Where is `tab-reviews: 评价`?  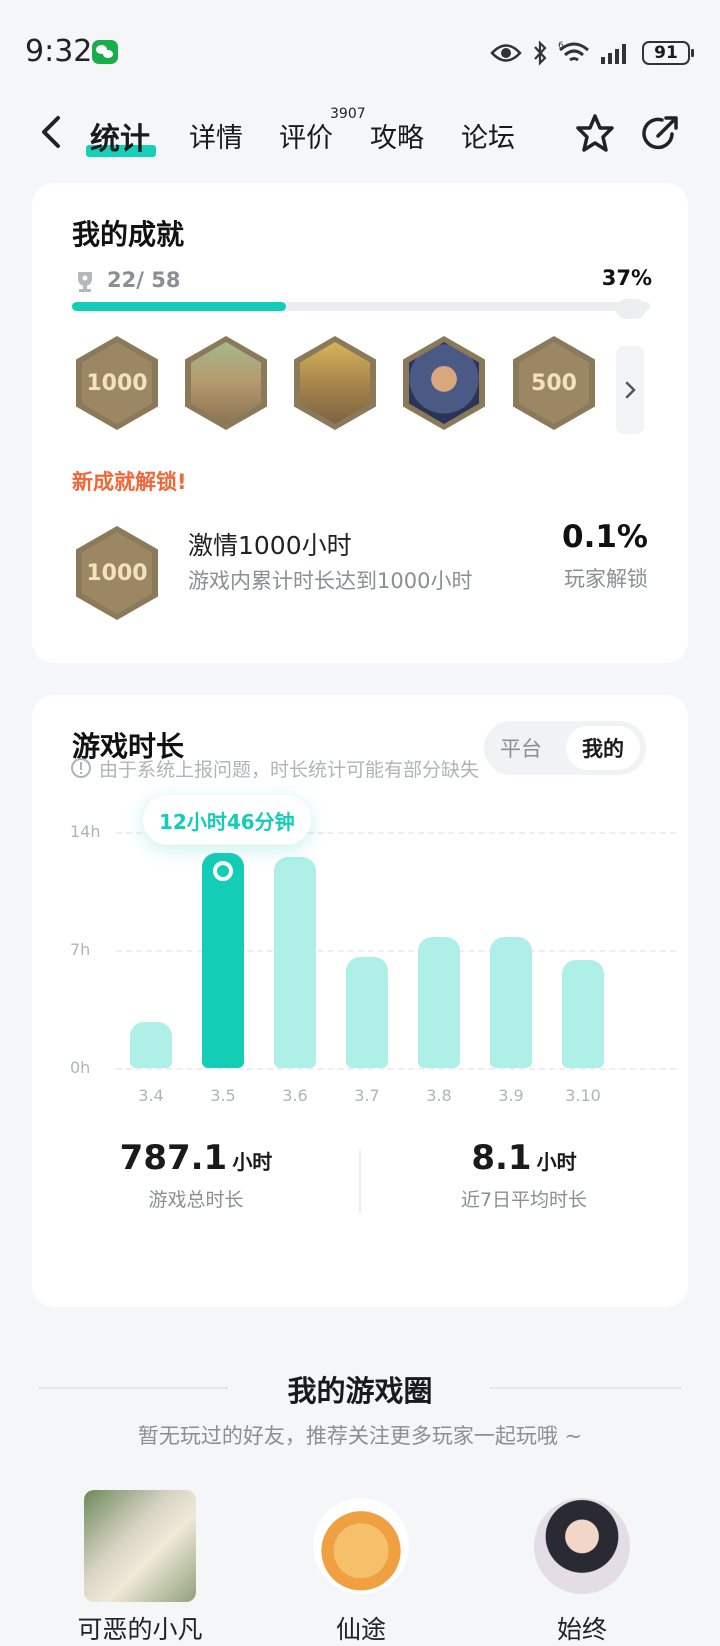 tab-reviews: 评价 is located at coordinates (306, 135).